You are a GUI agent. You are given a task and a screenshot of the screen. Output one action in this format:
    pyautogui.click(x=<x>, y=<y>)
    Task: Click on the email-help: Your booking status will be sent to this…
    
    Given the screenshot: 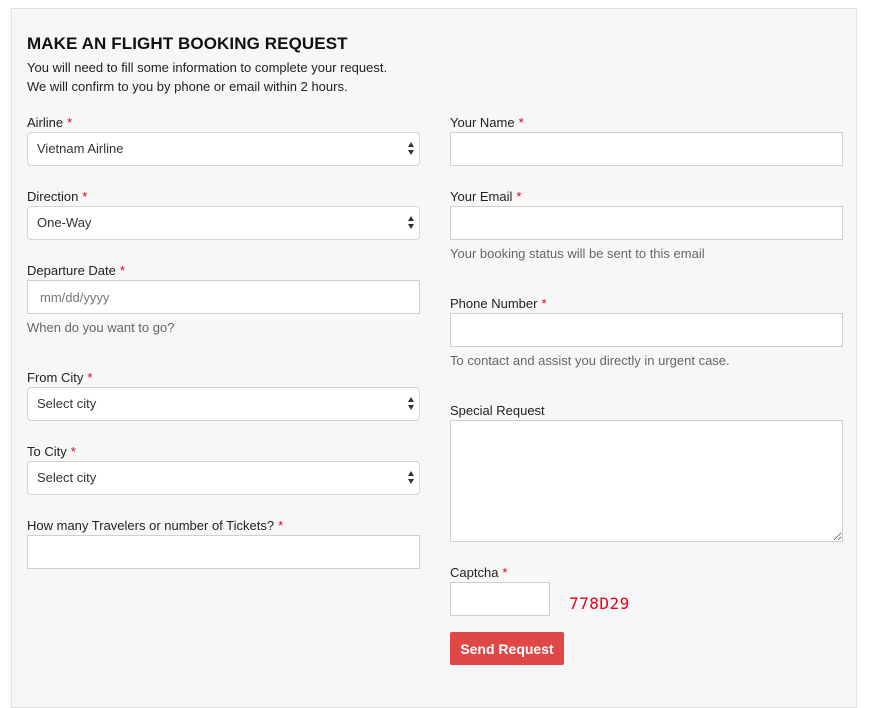 What is the action you would take?
    pyautogui.click(x=577, y=253)
    